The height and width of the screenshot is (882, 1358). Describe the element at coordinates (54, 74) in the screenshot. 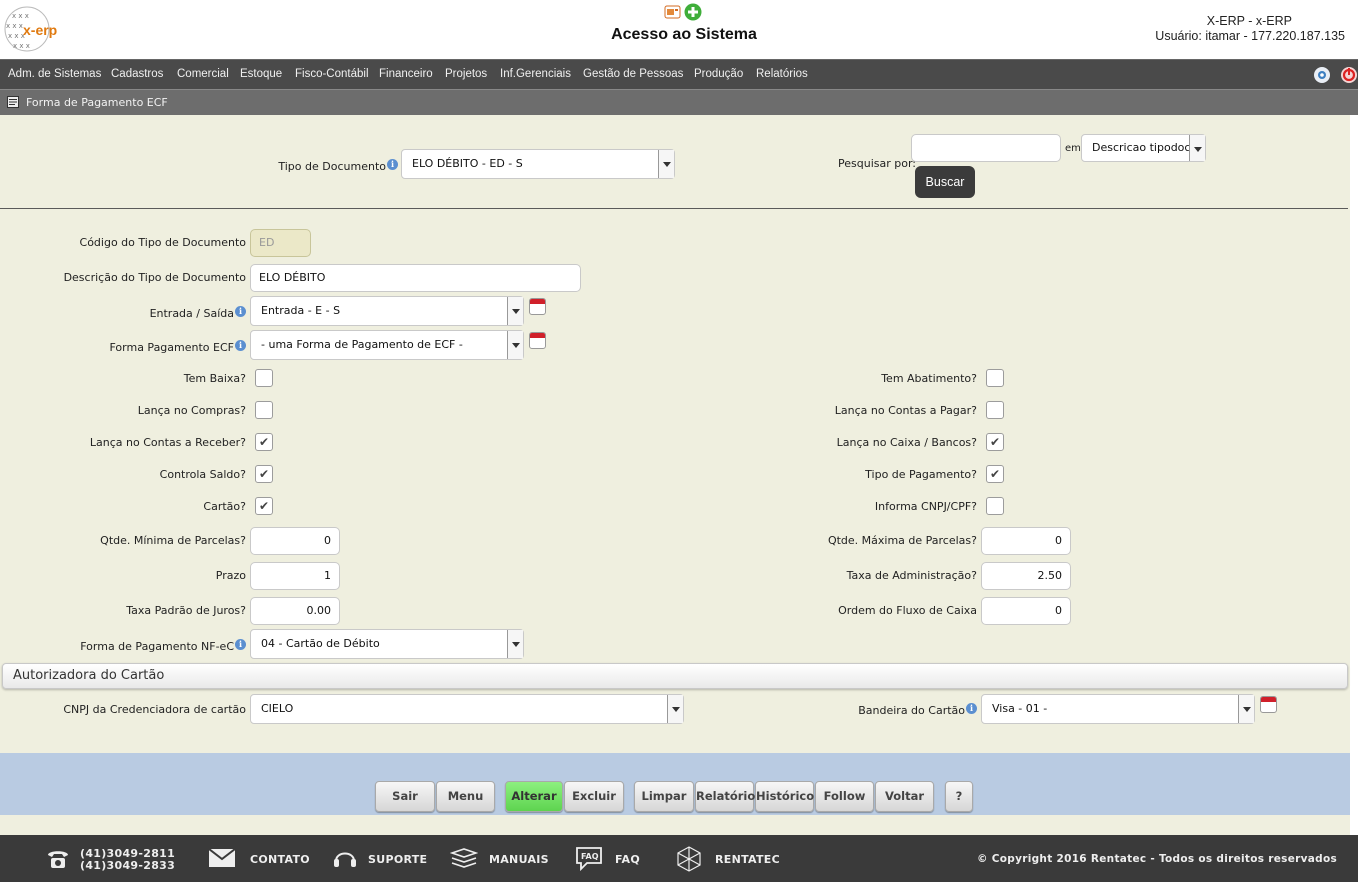

I see `menu-adm-sistemas: Adm. de Sistemas` at that location.